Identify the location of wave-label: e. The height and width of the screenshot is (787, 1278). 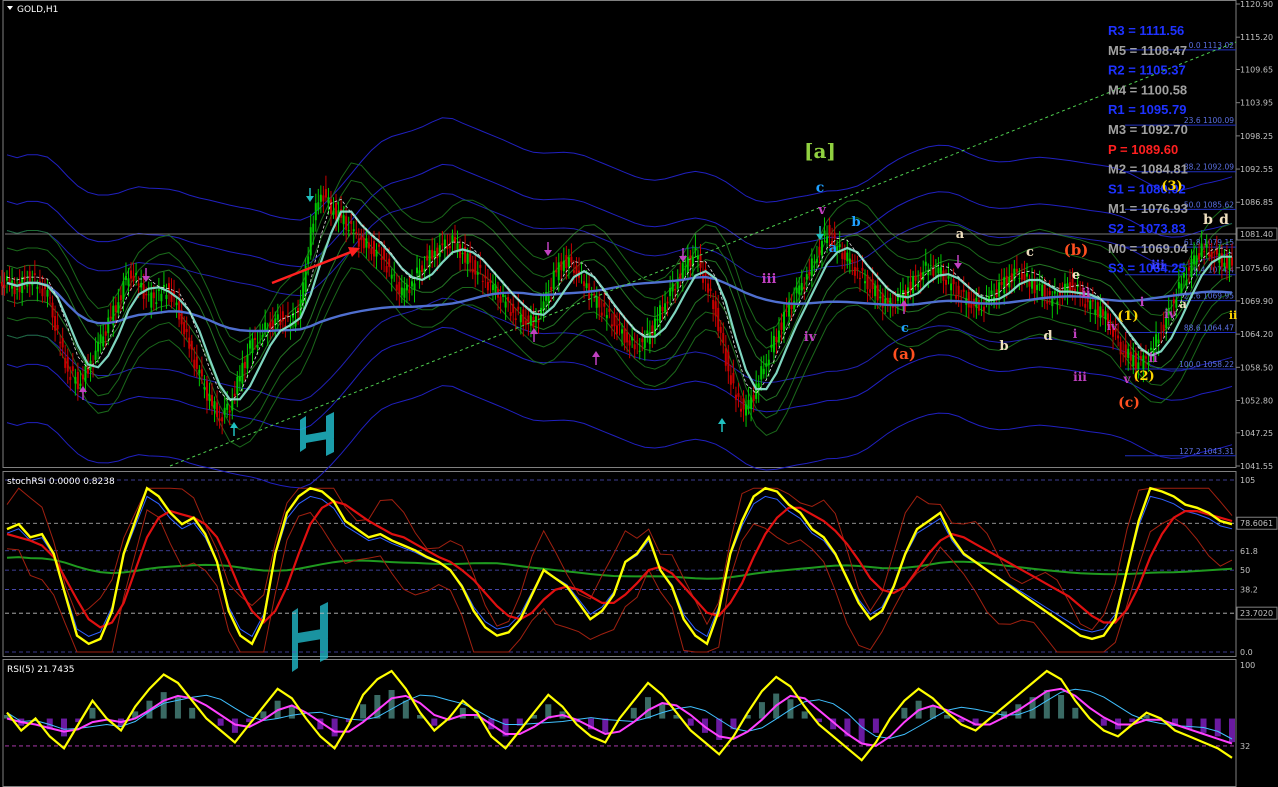
(1076, 275).